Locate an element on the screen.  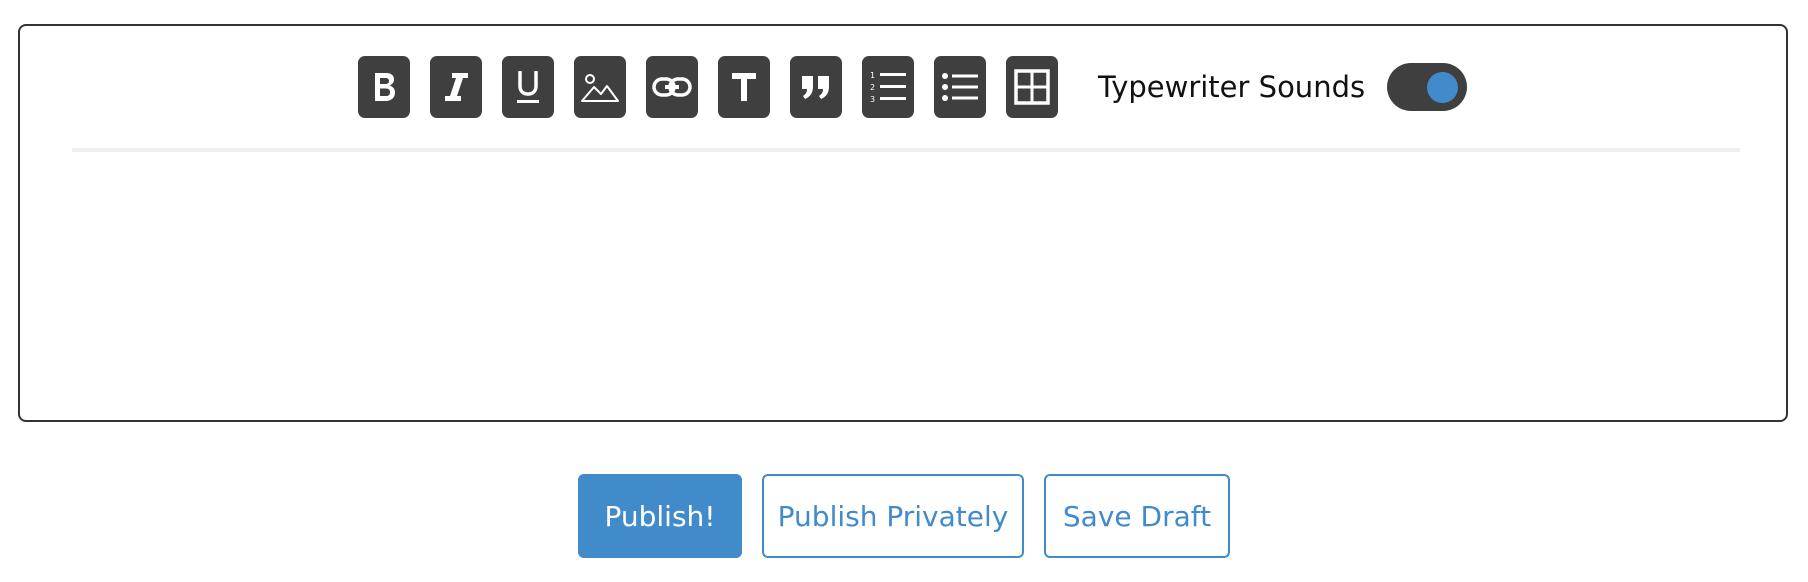
table-button is located at coordinates (1032, 87).